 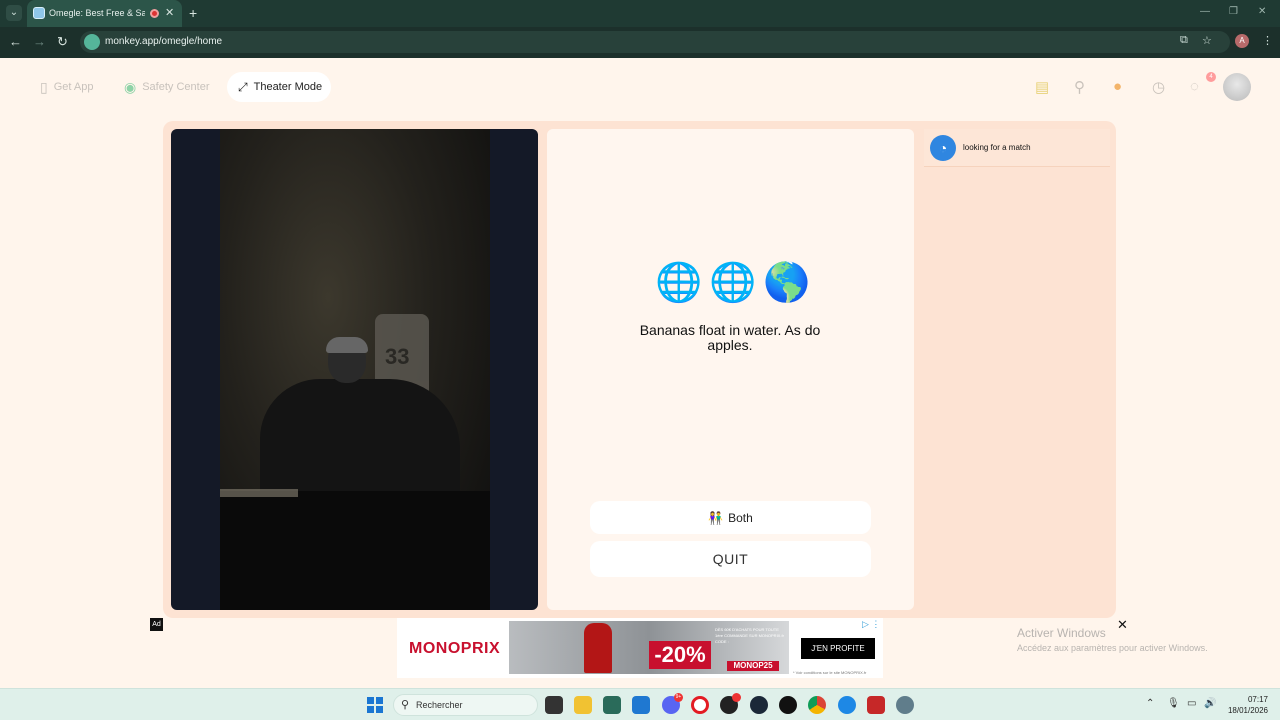 What do you see at coordinates (439, 705) in the screenshot?
I see `taskbar-search-placeholder: Rechercher` at bounding box center [439, 705].